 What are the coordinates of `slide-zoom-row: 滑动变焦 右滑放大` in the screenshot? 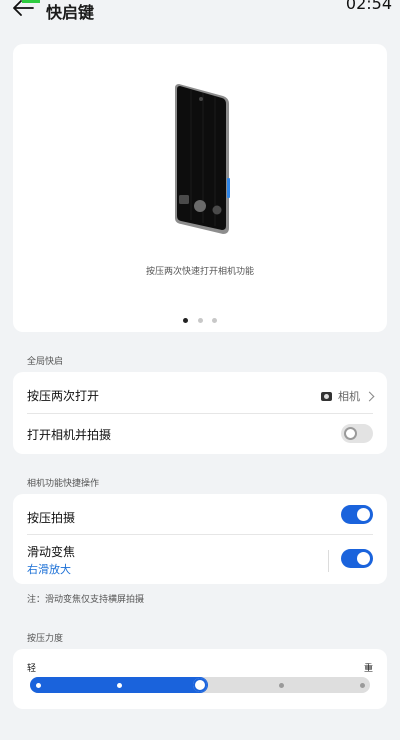 It's located at (200, 559).